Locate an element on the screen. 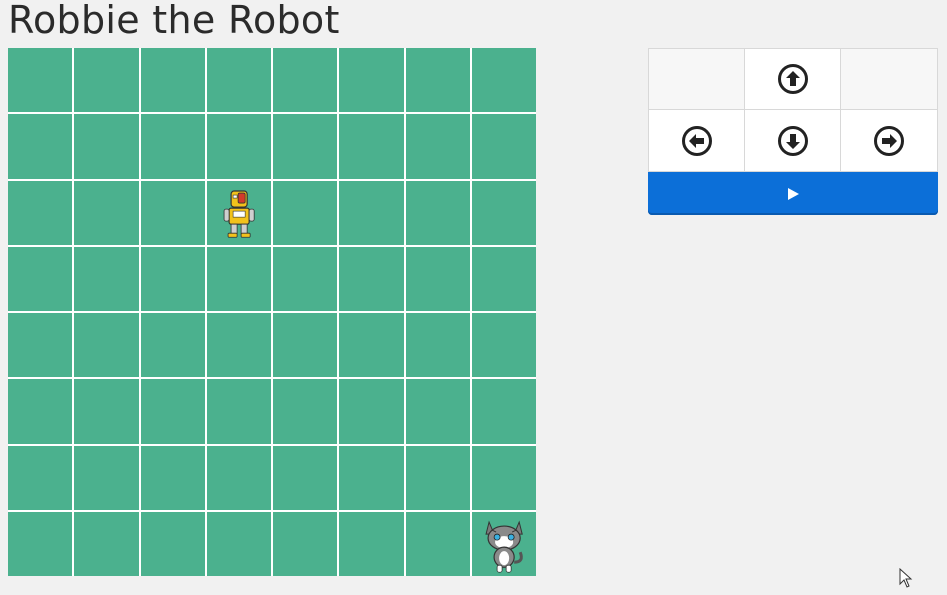 The width and height of the screenshot is (947, 595). direction-pad is located at coordinates (793, 110).